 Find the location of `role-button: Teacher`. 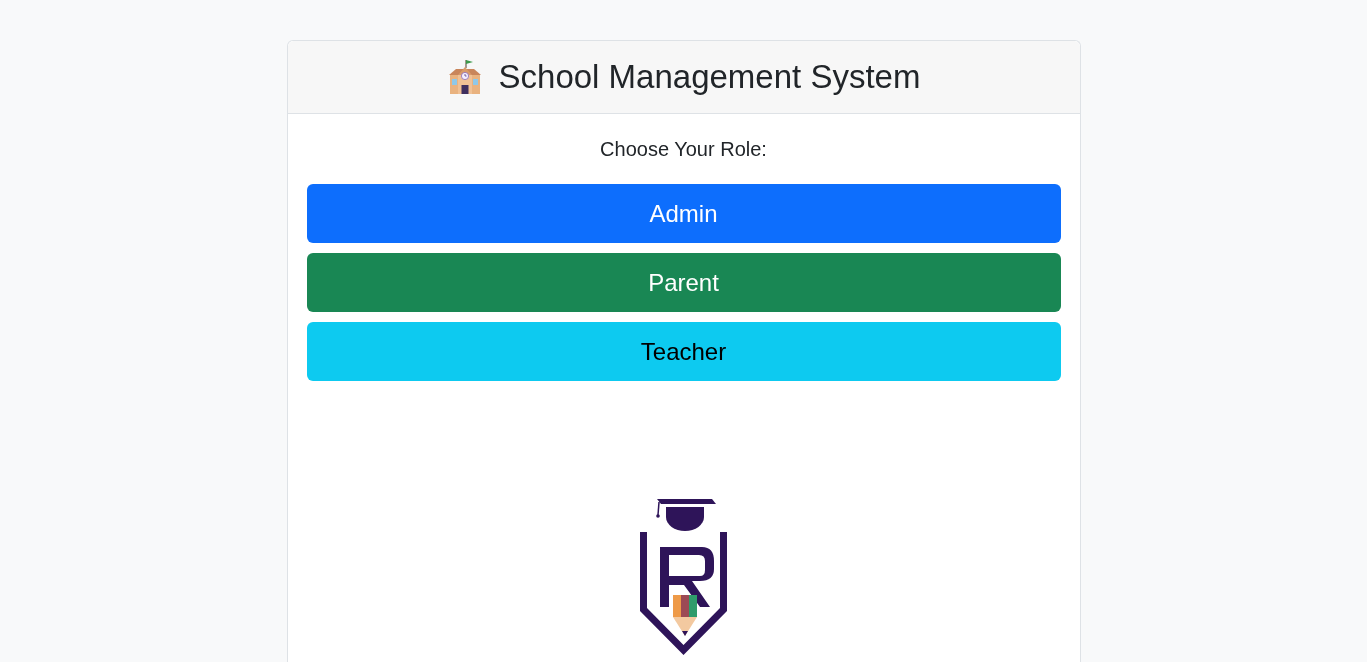

role-button: Teacher is located at coordinates (683, 351).